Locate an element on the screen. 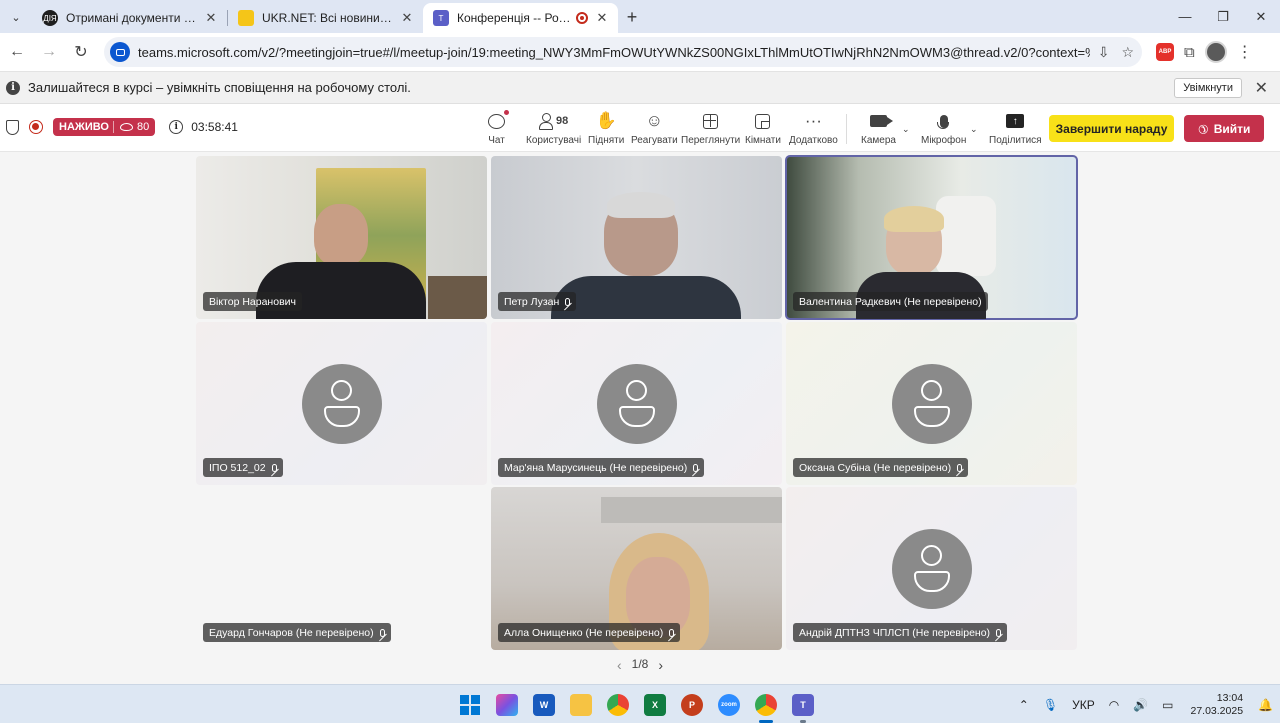  next-page-icon: › is located at coordinates (660, 665).